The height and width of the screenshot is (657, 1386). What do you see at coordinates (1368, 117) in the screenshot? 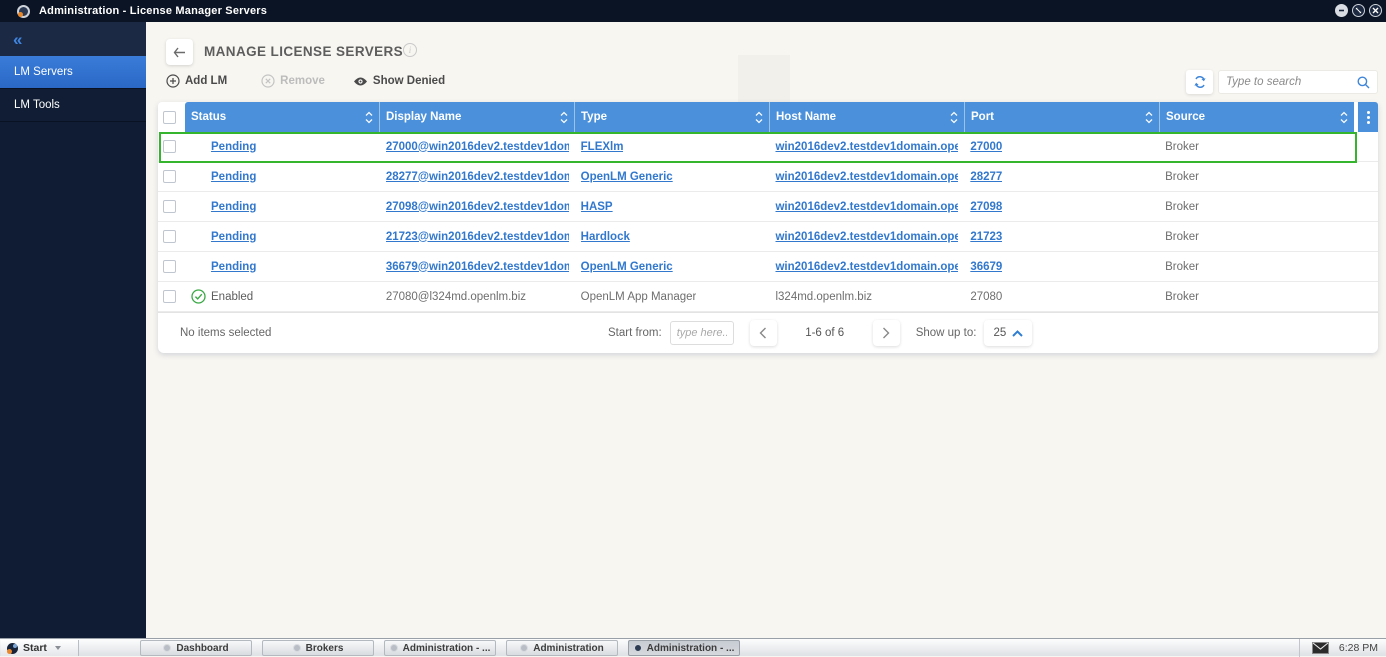
I see `column-menu-icon` at bounding box center [1368, 117].